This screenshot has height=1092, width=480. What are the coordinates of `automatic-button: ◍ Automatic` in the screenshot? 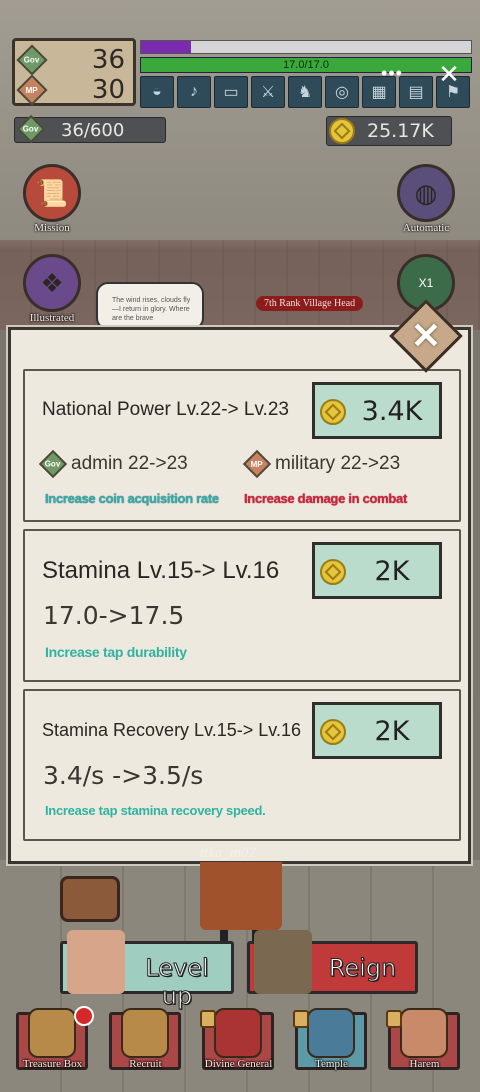 It's located at (426, 199).